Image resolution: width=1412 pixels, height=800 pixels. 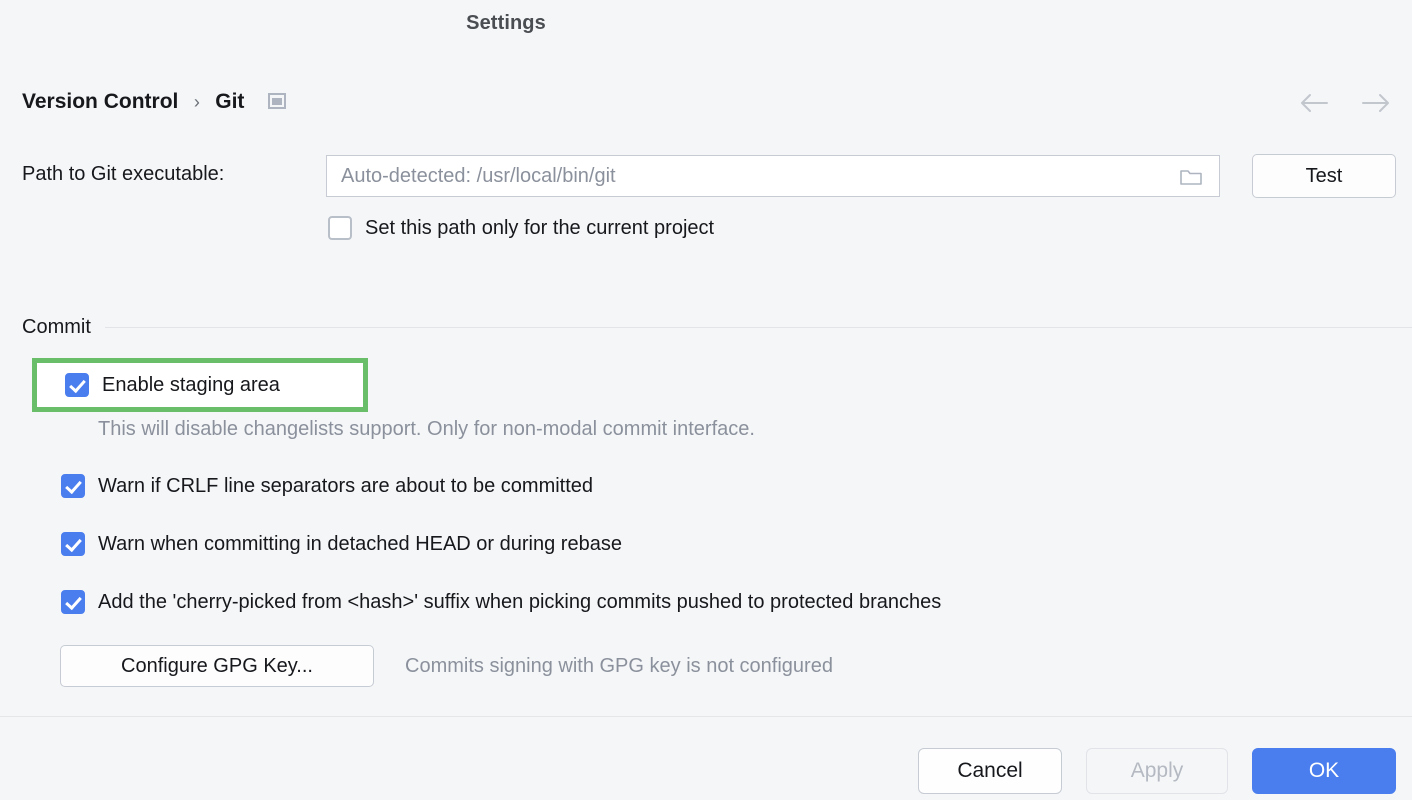 I want to click on arrow-left-icon, so click(x=1315, y=103).